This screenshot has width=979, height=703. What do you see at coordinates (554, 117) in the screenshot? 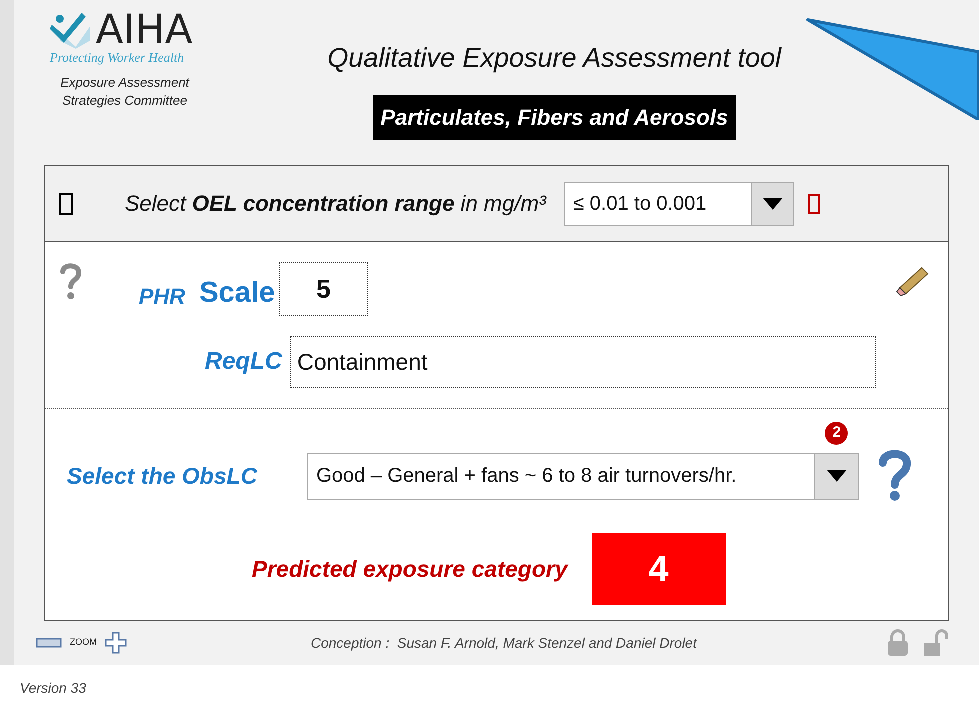
I see `subtitle-banner: Particulates, Fibers and Aerosols` at bounding box center [554, 117].